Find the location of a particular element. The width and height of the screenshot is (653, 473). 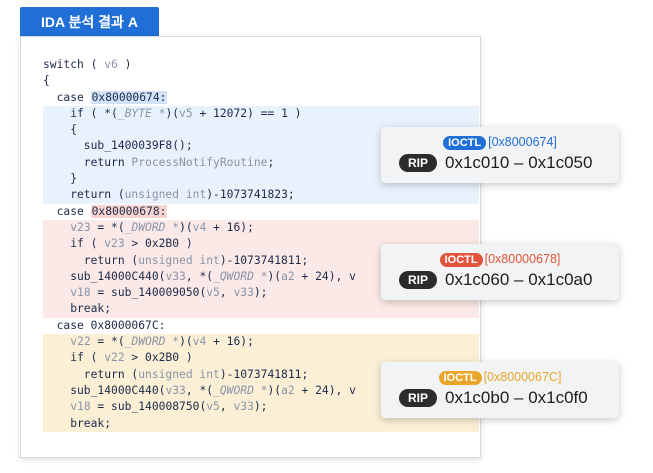

case-label: case 0x80000674: is located at coordinates (261, 98).